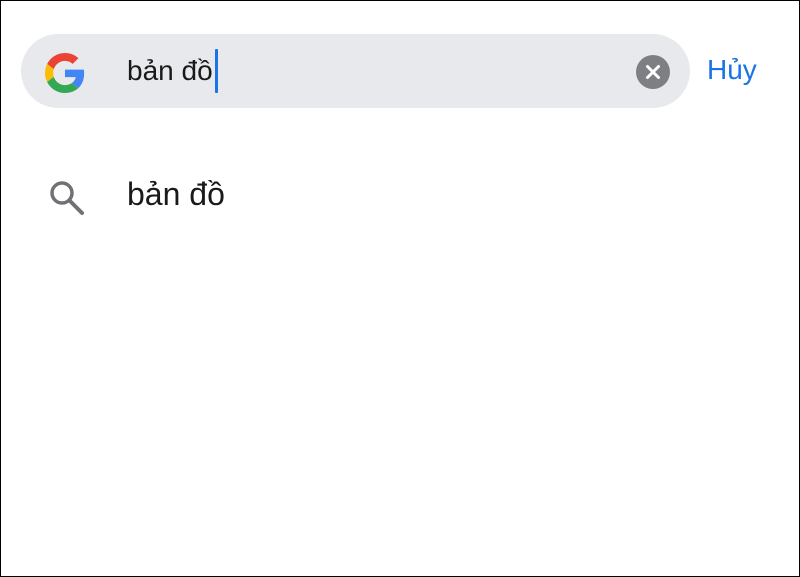  I want to click on cancel-button: Hủy, so click(732, 70).